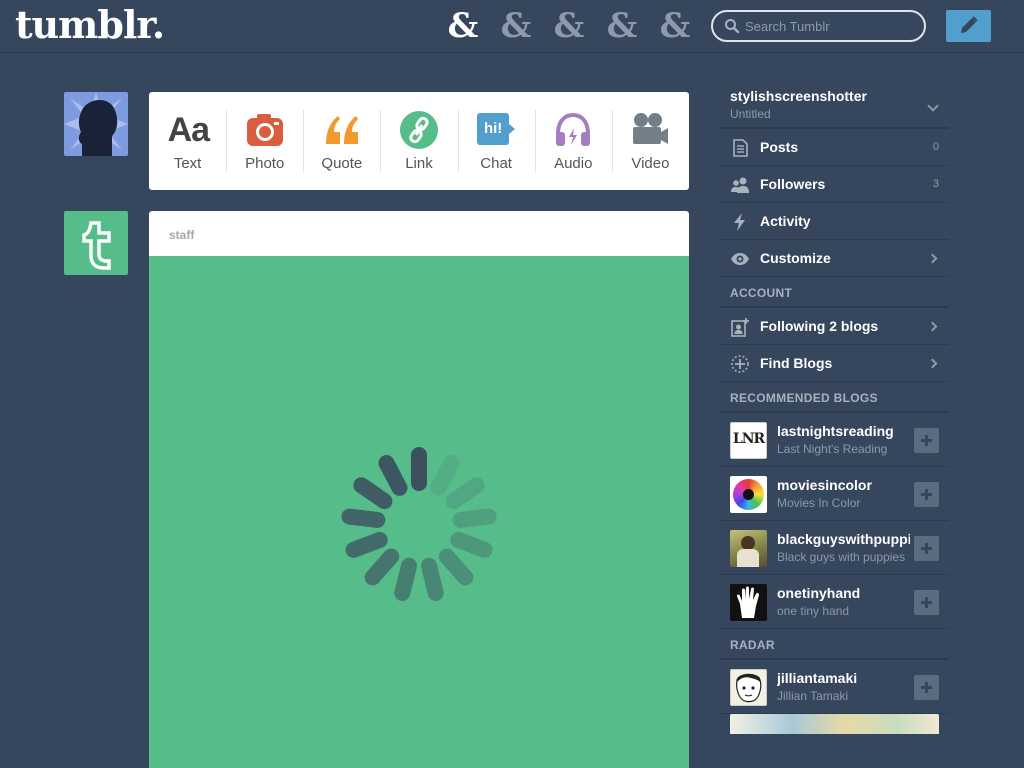 The image size is (1024, 768). What do you see at coordinates (752, 645) in the screenshot?
I see `section-title-text: RADAR` at bounding box center [752, 645].